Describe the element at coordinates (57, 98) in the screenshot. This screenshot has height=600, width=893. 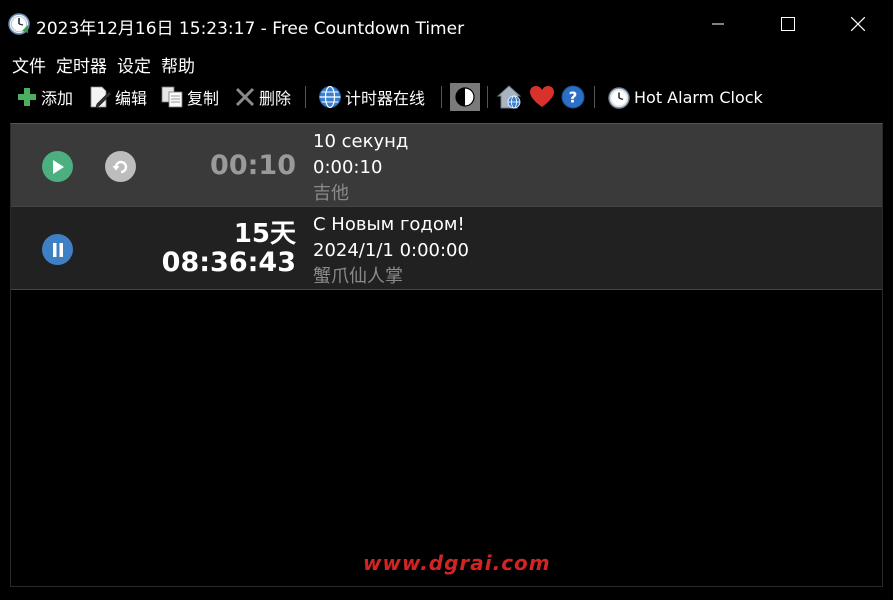
I see `add-label: 添加` at that location.